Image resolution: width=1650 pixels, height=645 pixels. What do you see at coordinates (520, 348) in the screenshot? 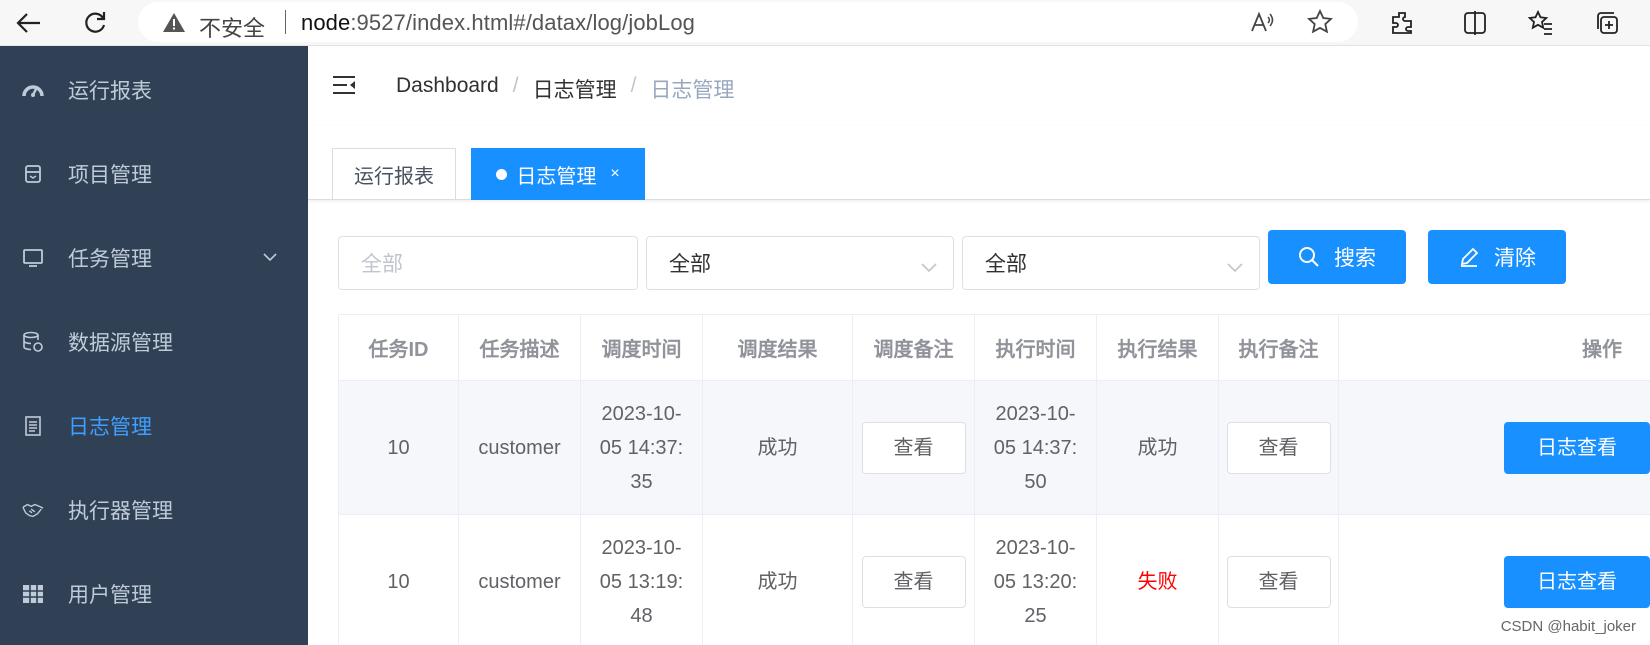
I see `col-header-desc: 任务描述` at bounding box center [520, 348].